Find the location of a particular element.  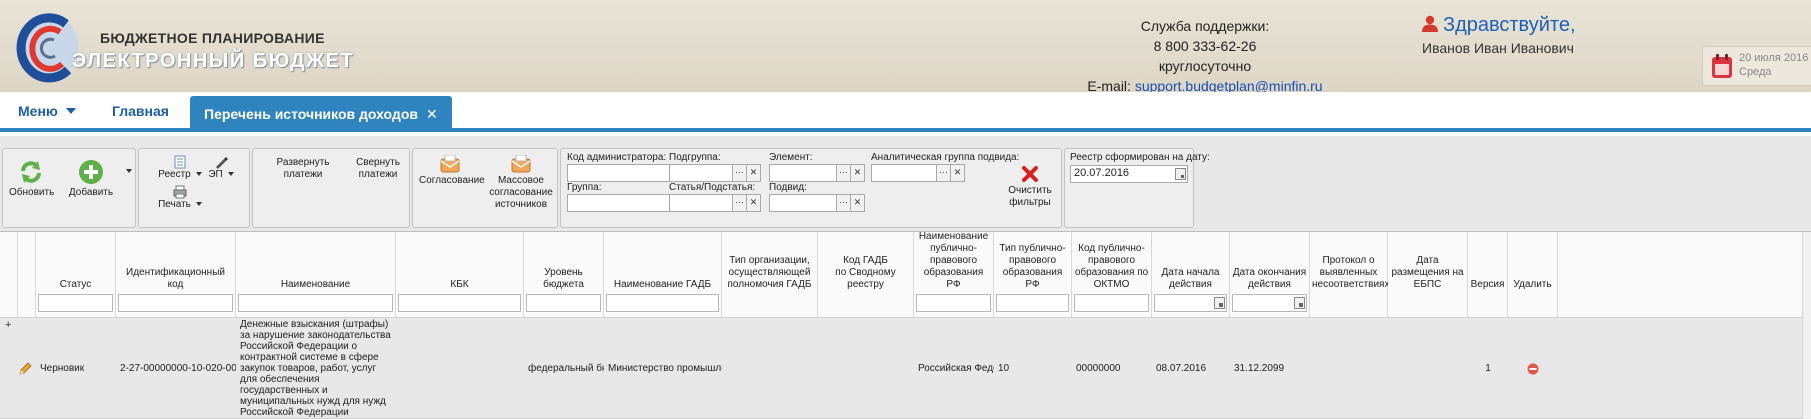

group-input is located at coordinates (623, 203).